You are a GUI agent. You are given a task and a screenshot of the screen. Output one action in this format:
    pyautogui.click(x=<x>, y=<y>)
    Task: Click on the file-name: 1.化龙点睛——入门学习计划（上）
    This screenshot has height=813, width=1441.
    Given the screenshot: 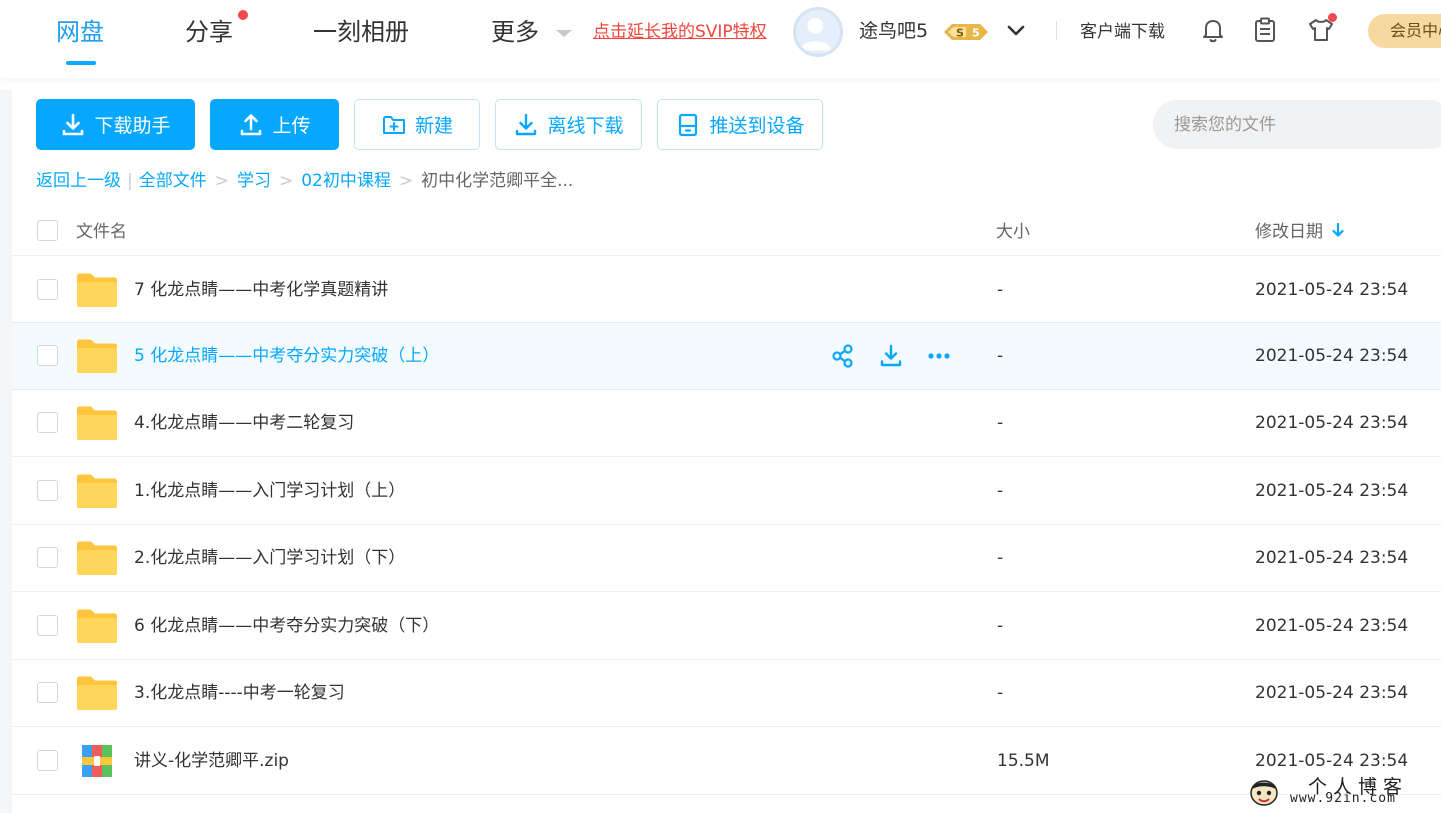 What is the action you would take?
    pyautogui.click(x=269, y=491)
    